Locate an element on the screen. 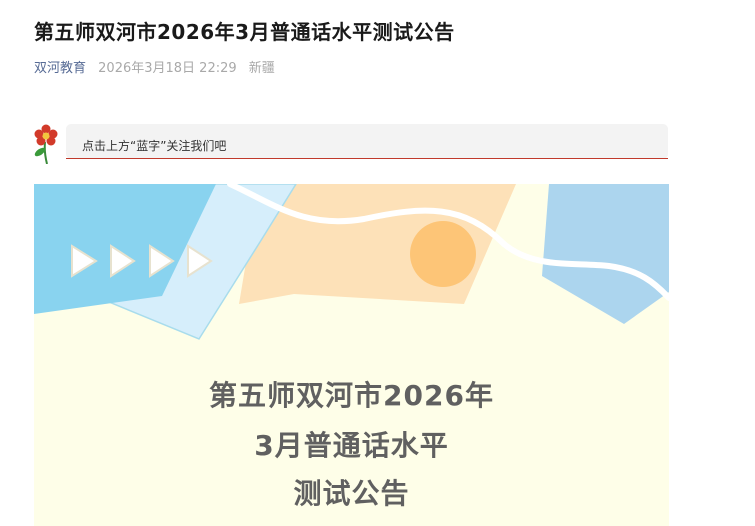  publish-location: 新疆 is located at coordinates (261, 68).